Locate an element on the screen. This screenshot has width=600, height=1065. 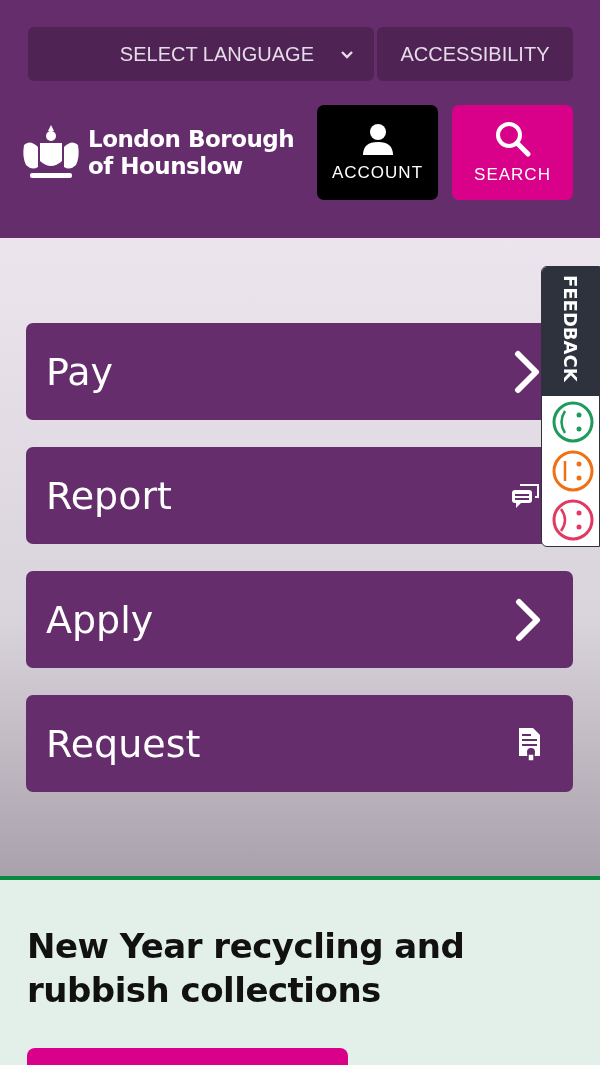
menu-item: Report is located at coordinates (284, 495).